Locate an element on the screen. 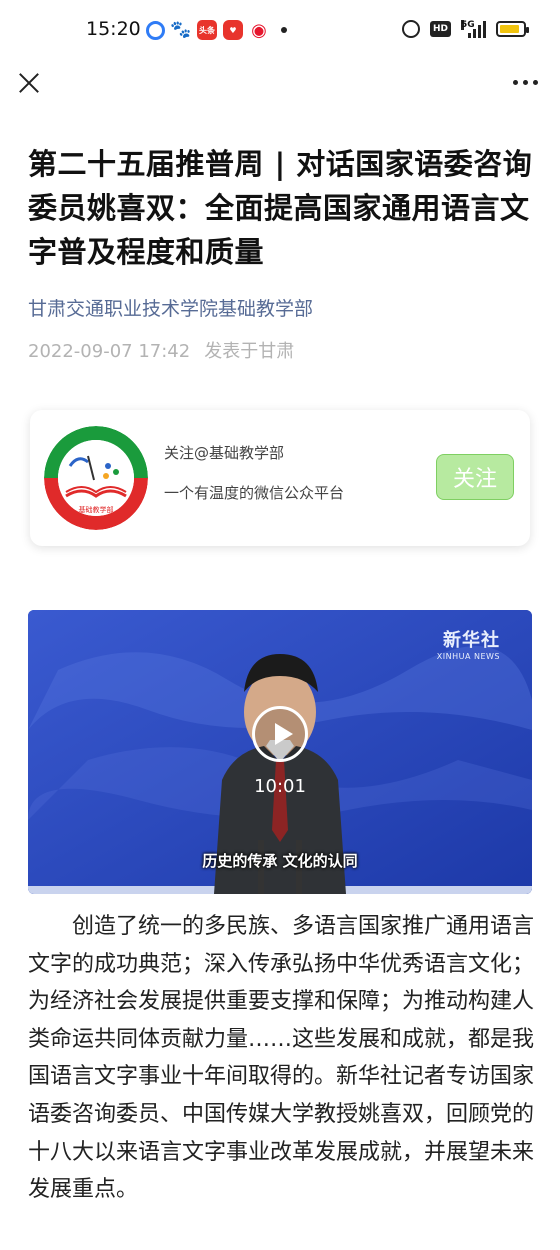 Image resolution: width=560 pixels, height=1250 pixels. alarm-icon is located at coordinates (410, 29).